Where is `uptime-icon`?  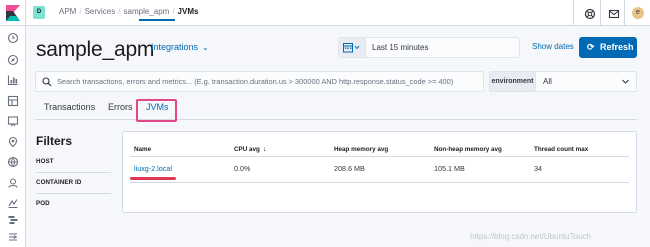 uptime-icon is located at coordinates (13, 203).